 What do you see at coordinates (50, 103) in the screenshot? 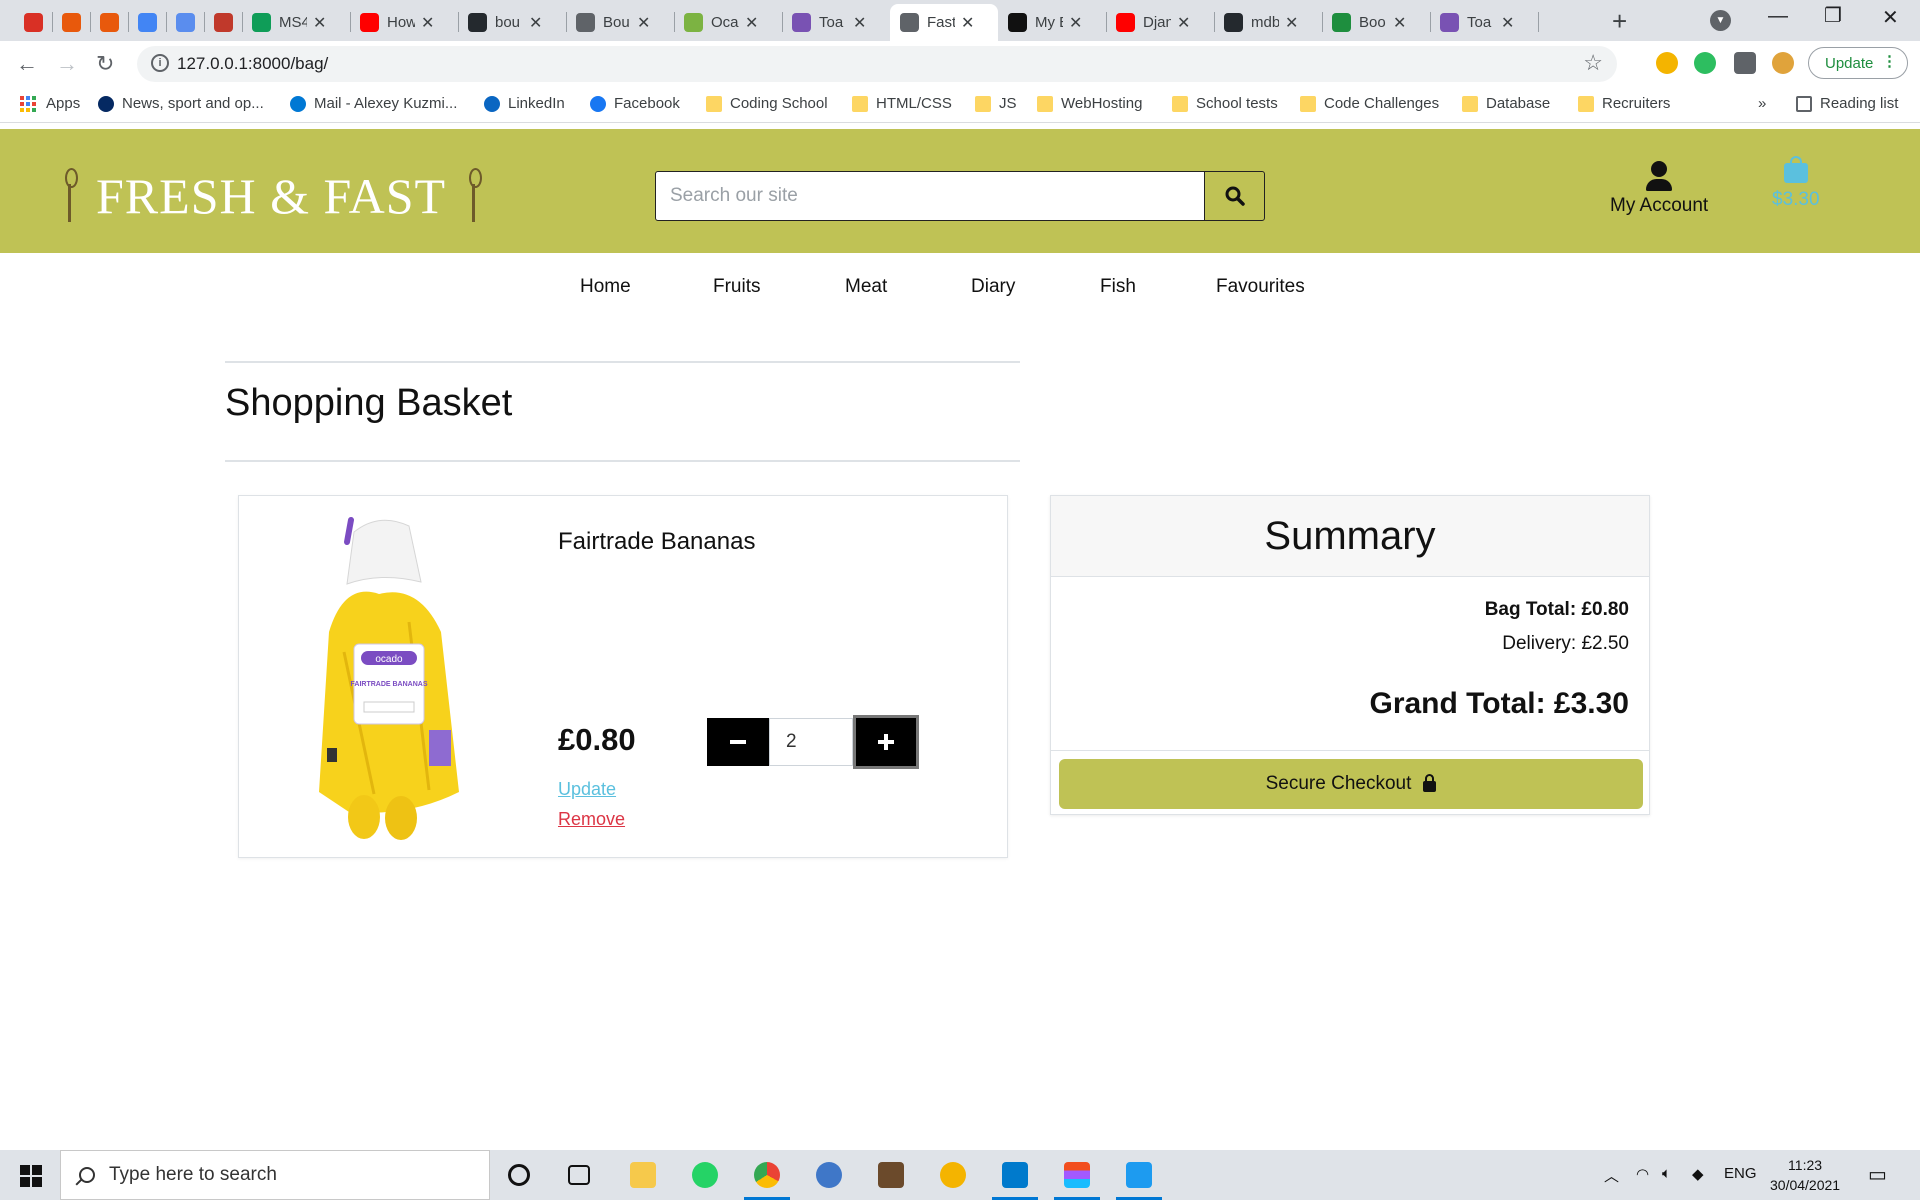
I see `bookmark-apps: Apps` at bounding box center [50, 103].